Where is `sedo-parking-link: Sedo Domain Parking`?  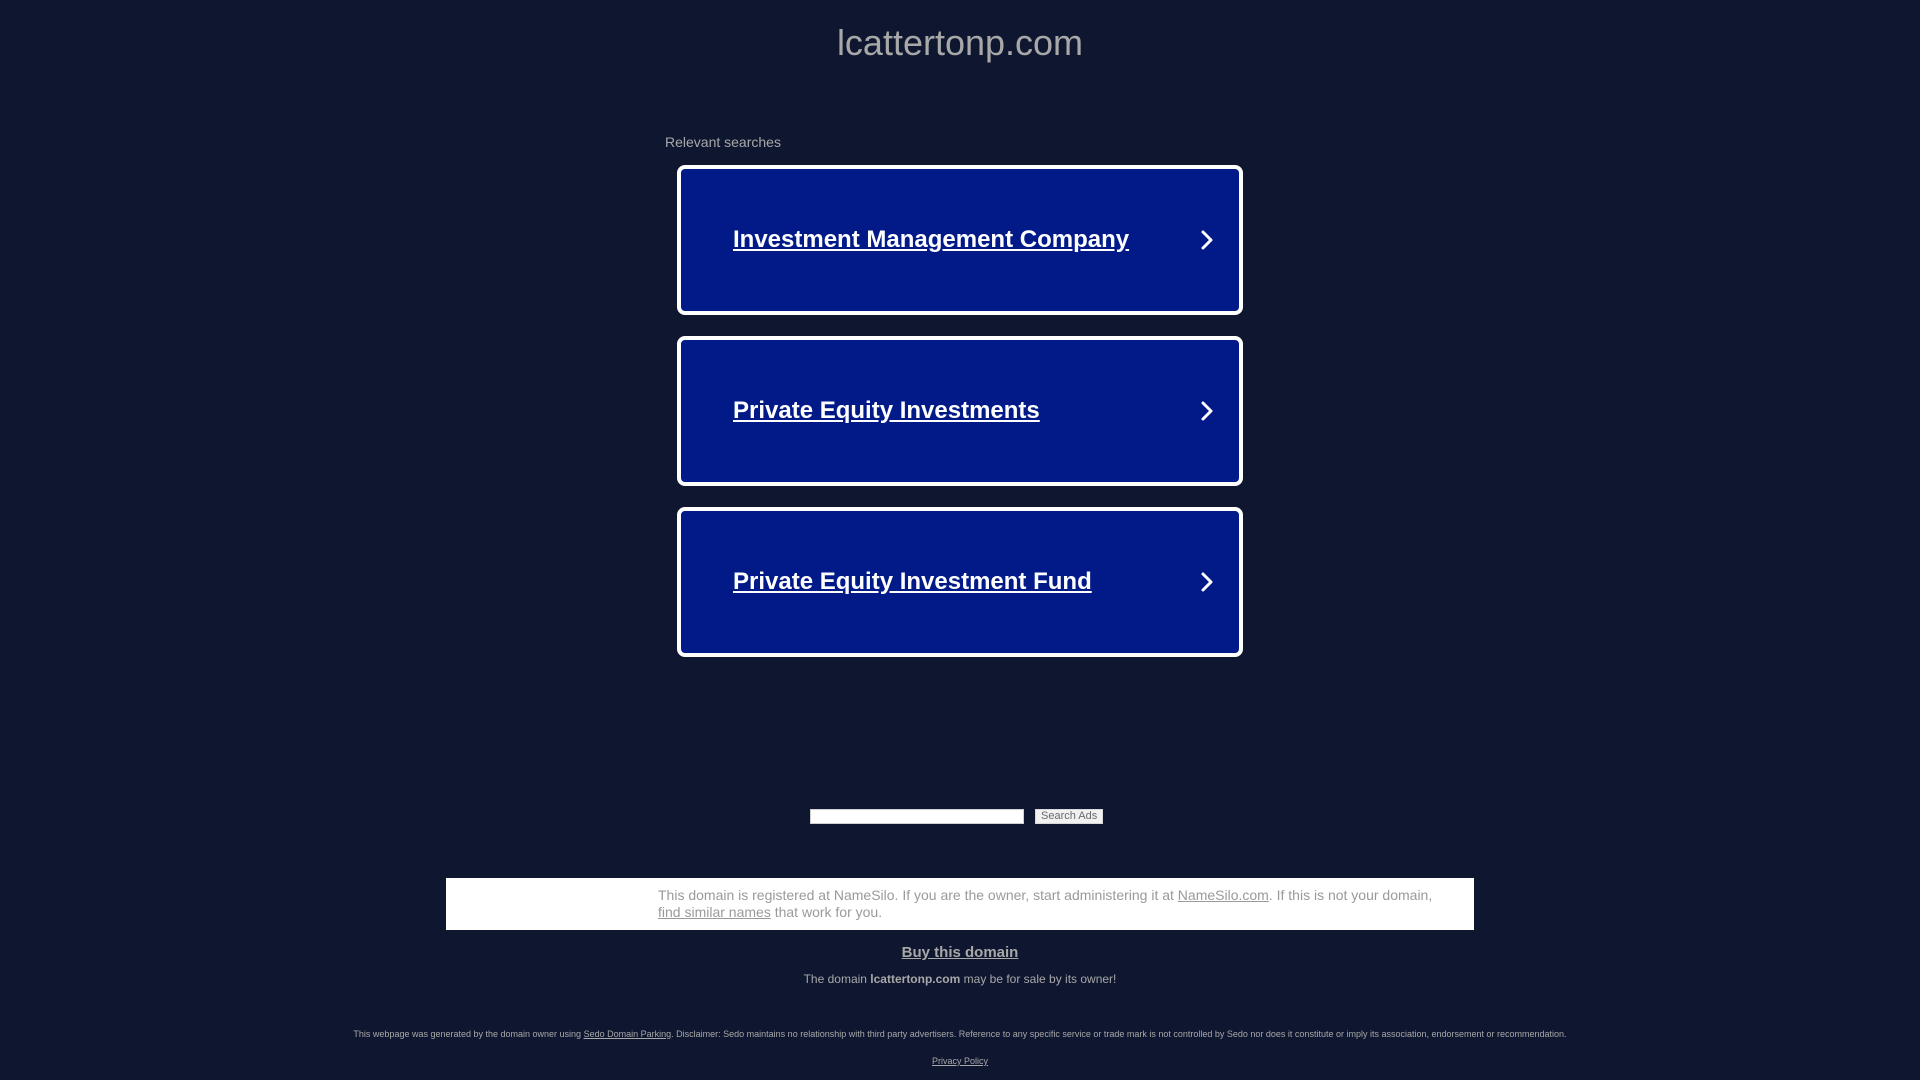
sedo-parking-link: Sedo Domain Parking is located at coordinates (628, 1034).